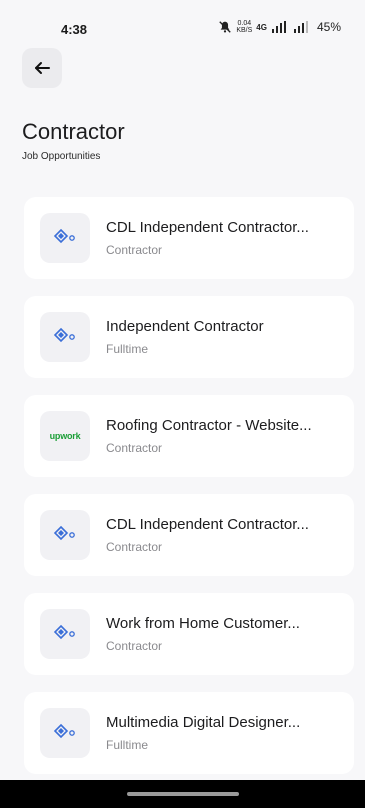 Image resolution: width=365 pixels, height=808 pixels. I want to click on status-bar: 4:38 0.04 KB/S 4G 45%, so click(182, 22).